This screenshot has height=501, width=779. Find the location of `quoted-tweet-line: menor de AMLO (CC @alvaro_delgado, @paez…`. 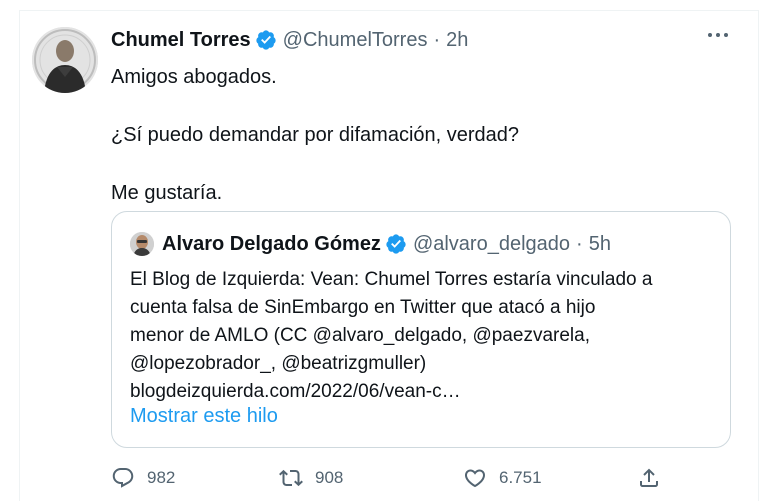

quoted-tweet-line: menor de AMLO (CC @alvaro_delgado, @paez… is located at coordinates (360, 335).